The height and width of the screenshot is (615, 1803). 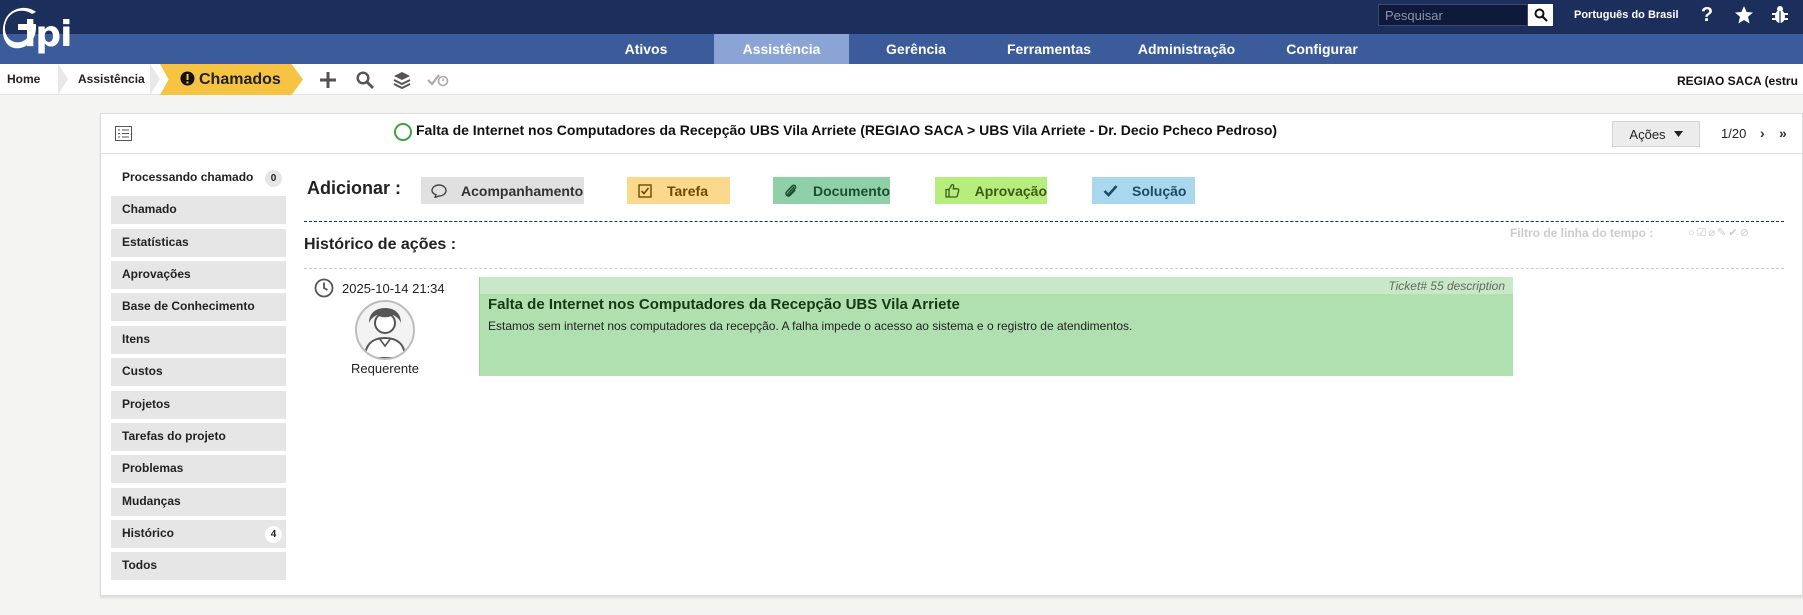 I want to click on ticket-pager: 1/20, so click(x=1734, y=133).